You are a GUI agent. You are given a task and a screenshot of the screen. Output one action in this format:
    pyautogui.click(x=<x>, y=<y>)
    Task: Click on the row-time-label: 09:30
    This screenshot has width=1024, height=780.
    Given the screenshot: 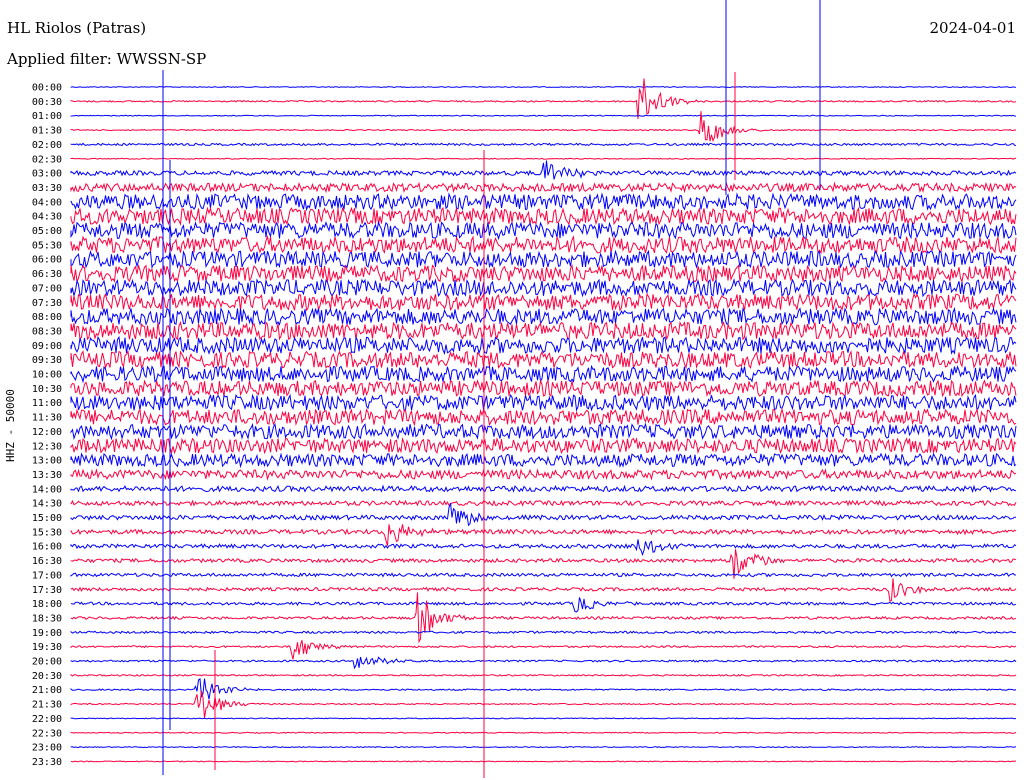 What is the action you would take?
    pyautogui.click(x=47, y=360)
    